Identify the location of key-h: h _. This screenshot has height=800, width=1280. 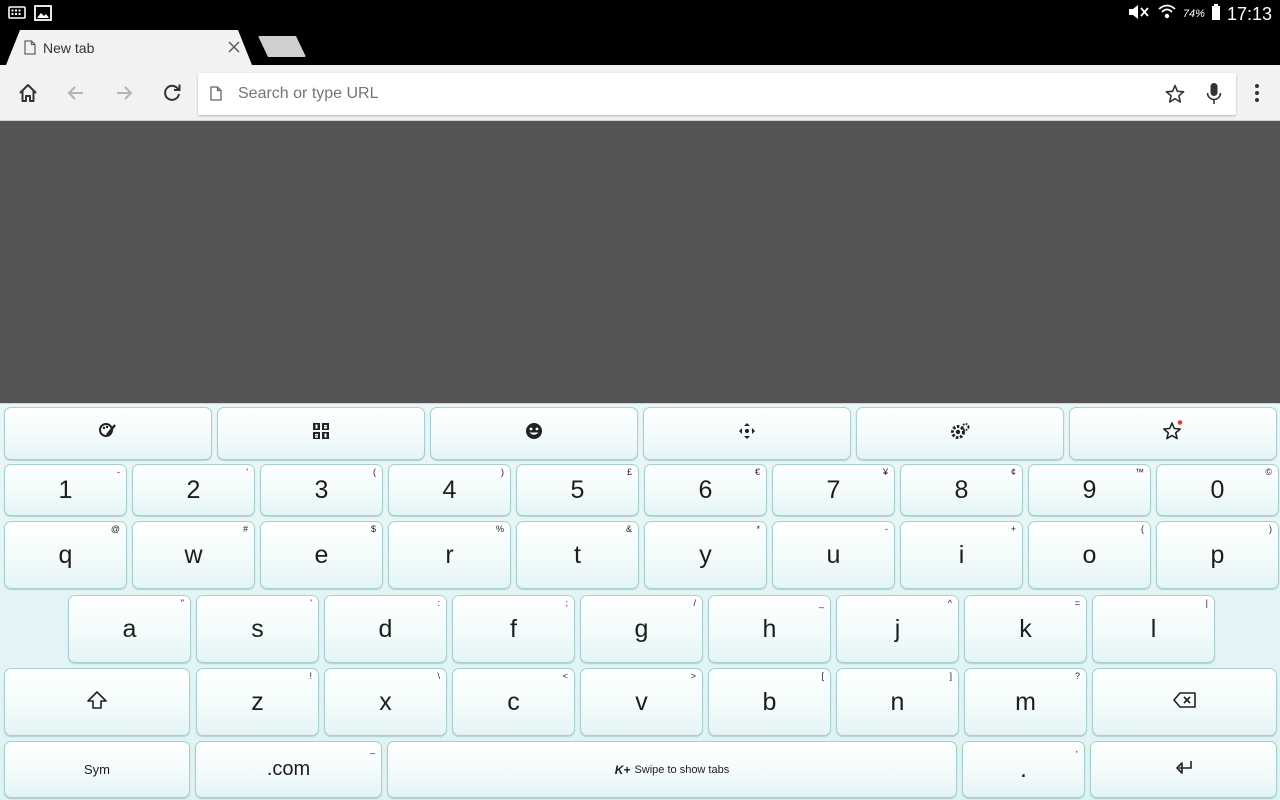
(769, 629).